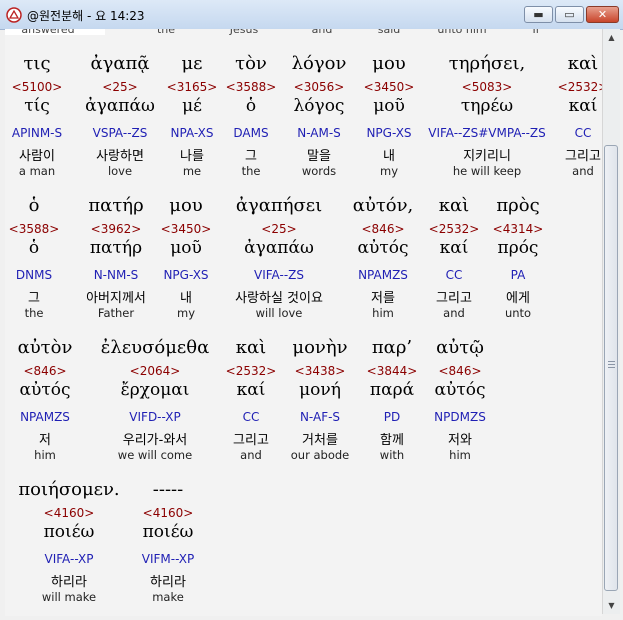 The image size is (623, 620). What do you see at coordinates (34, 248) in the screenshot?
I see `word-lemma: ὁ` at bounding box center [34, 248].